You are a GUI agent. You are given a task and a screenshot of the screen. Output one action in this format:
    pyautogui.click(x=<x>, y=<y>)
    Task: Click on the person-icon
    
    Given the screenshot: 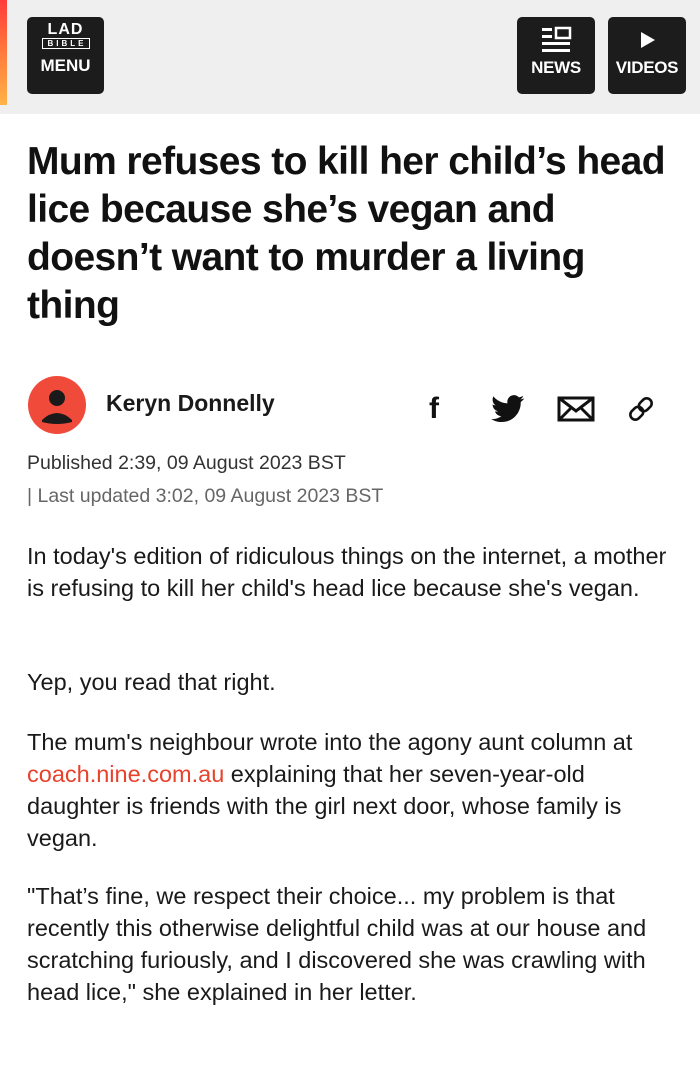 What is the action you would take?
    pyautogui.click(x=57, y=407)
    